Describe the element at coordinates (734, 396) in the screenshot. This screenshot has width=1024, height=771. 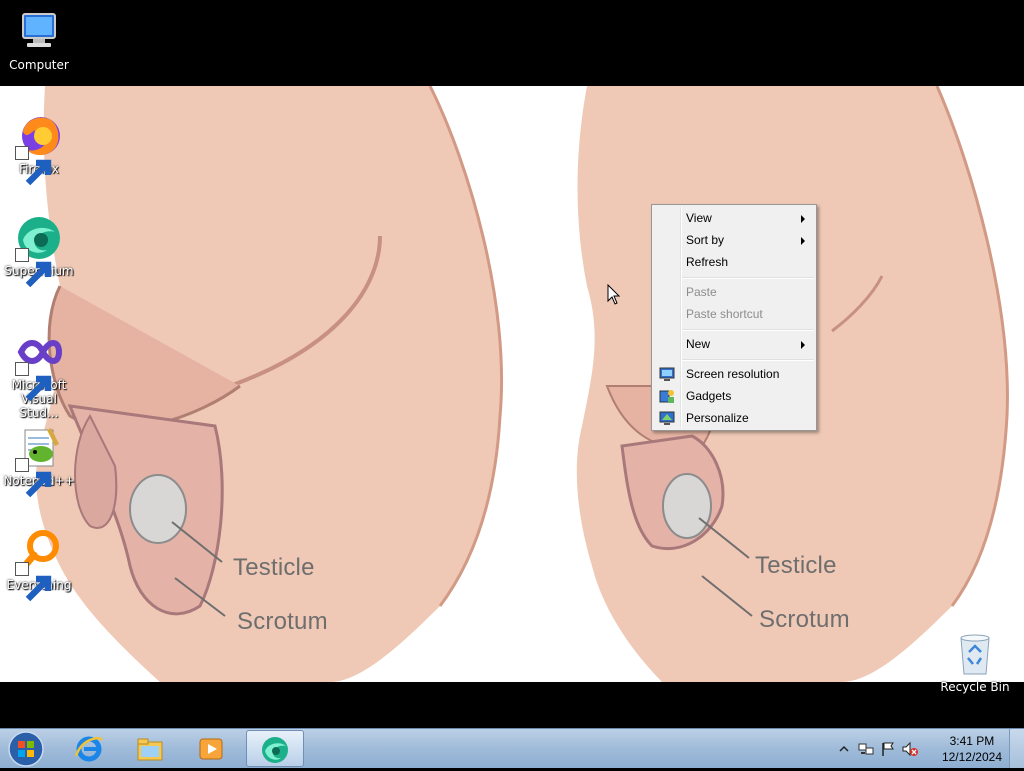
I see `menu-item-gadgets: Gadgets` at that location.